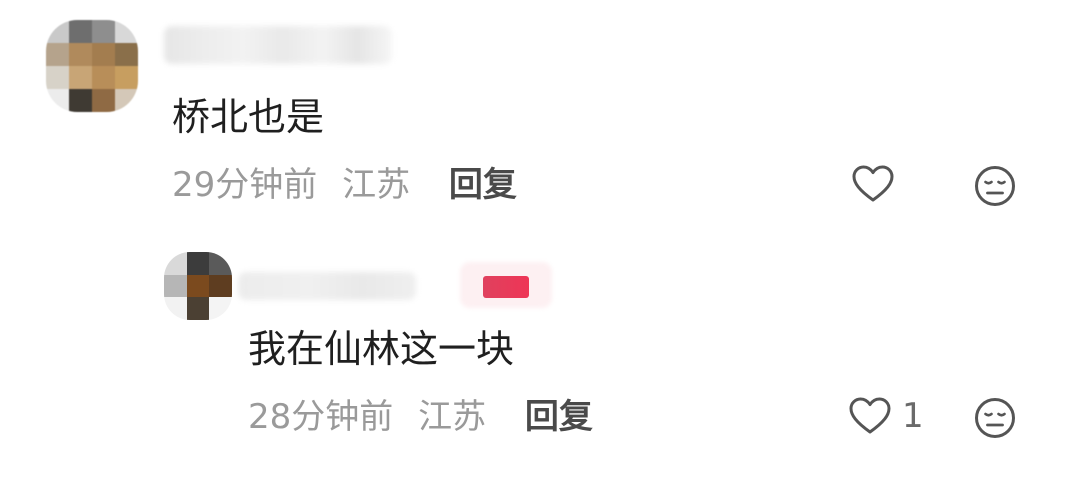  I want to click on comment-text: 桥北也是, so click(248, 117).